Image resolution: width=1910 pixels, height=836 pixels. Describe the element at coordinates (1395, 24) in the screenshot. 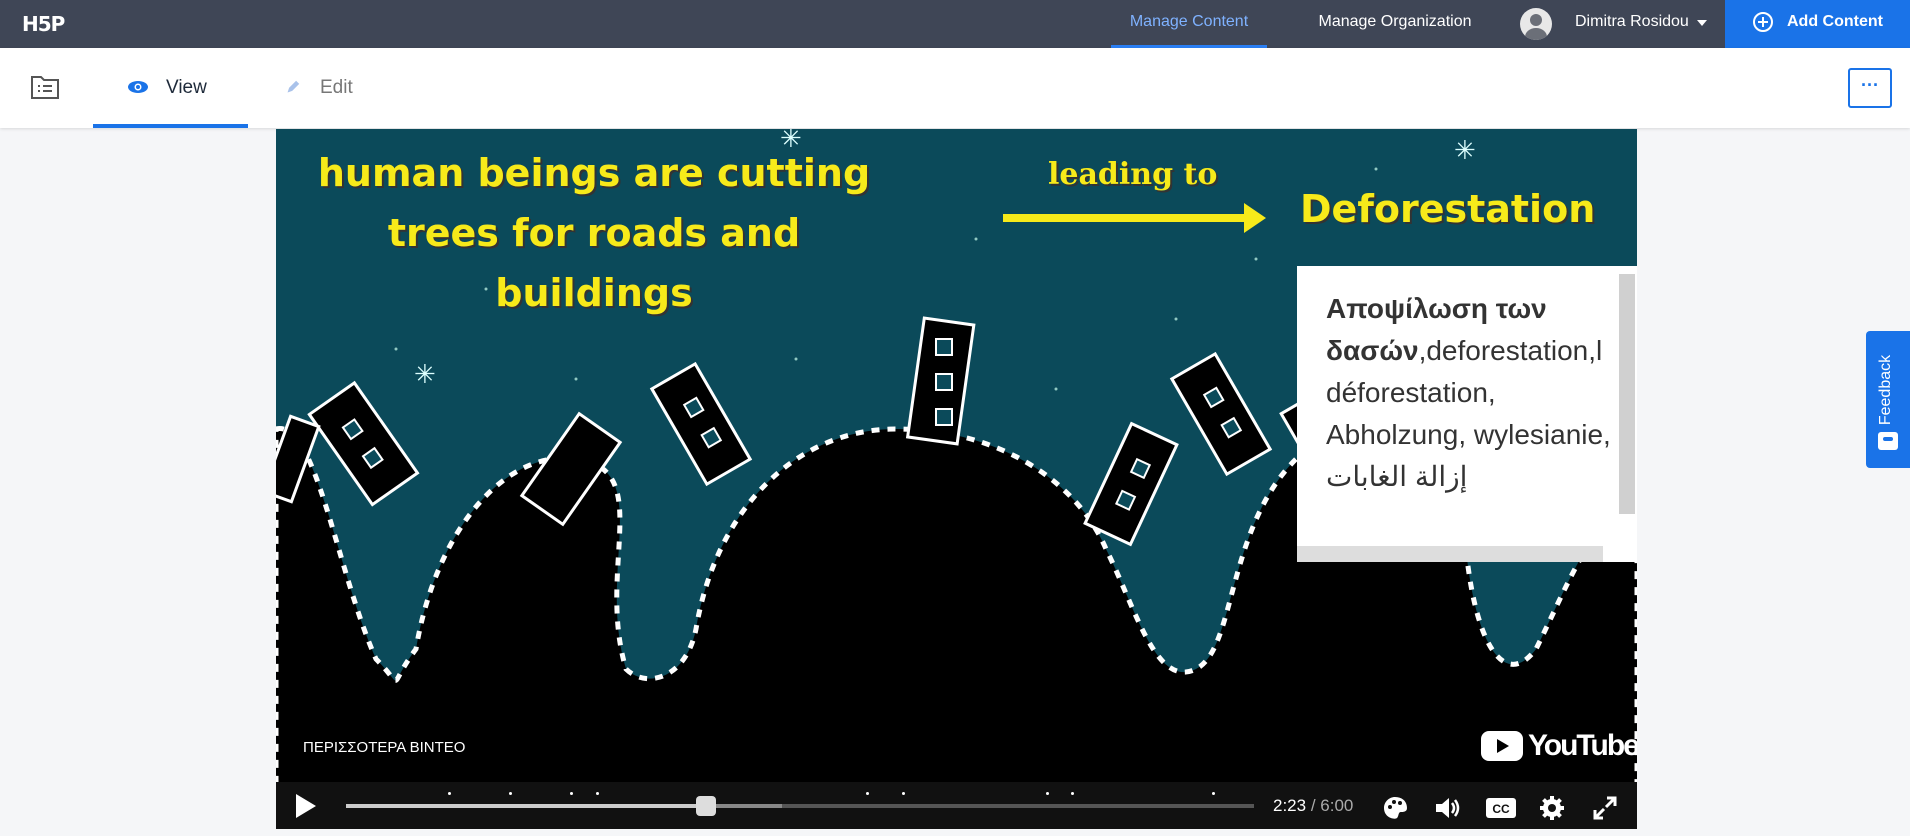

I see `nav-manage-organization: Manage Organization` at that location.